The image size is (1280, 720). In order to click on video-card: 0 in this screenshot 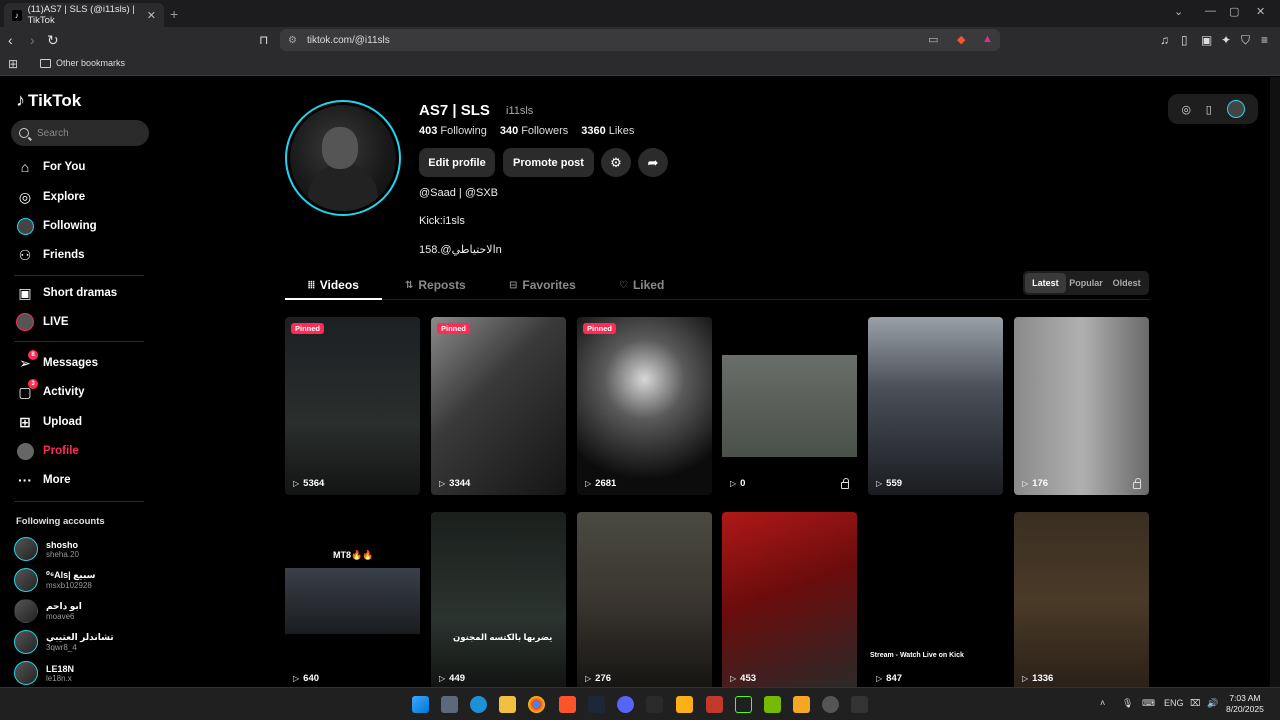, I will do `click(789, 406)`.